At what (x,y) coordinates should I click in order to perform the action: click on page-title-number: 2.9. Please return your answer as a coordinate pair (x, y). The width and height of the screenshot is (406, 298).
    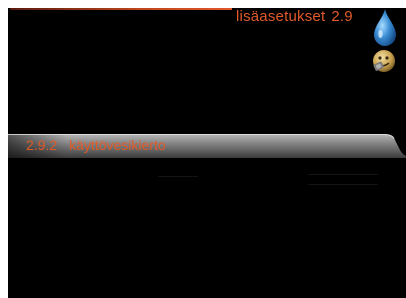
    Looking at the image, I should click on (342, 16).